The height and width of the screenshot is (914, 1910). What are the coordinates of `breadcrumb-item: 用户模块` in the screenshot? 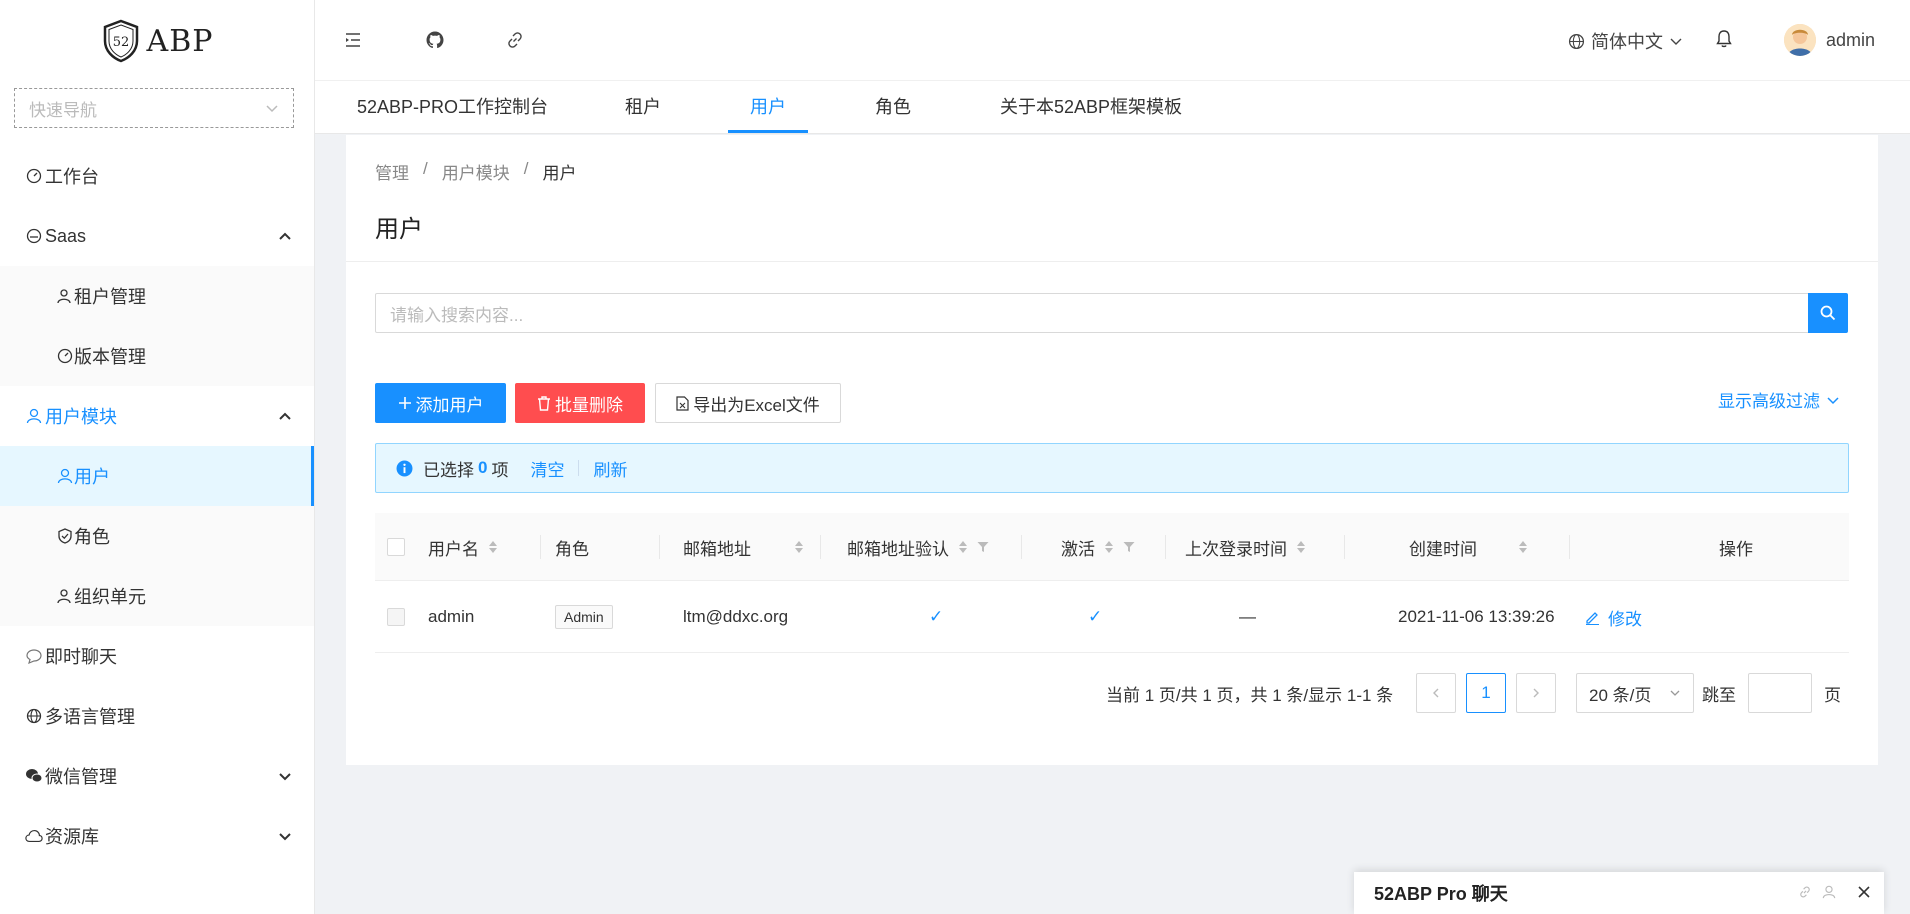 It's located at (476, 171).